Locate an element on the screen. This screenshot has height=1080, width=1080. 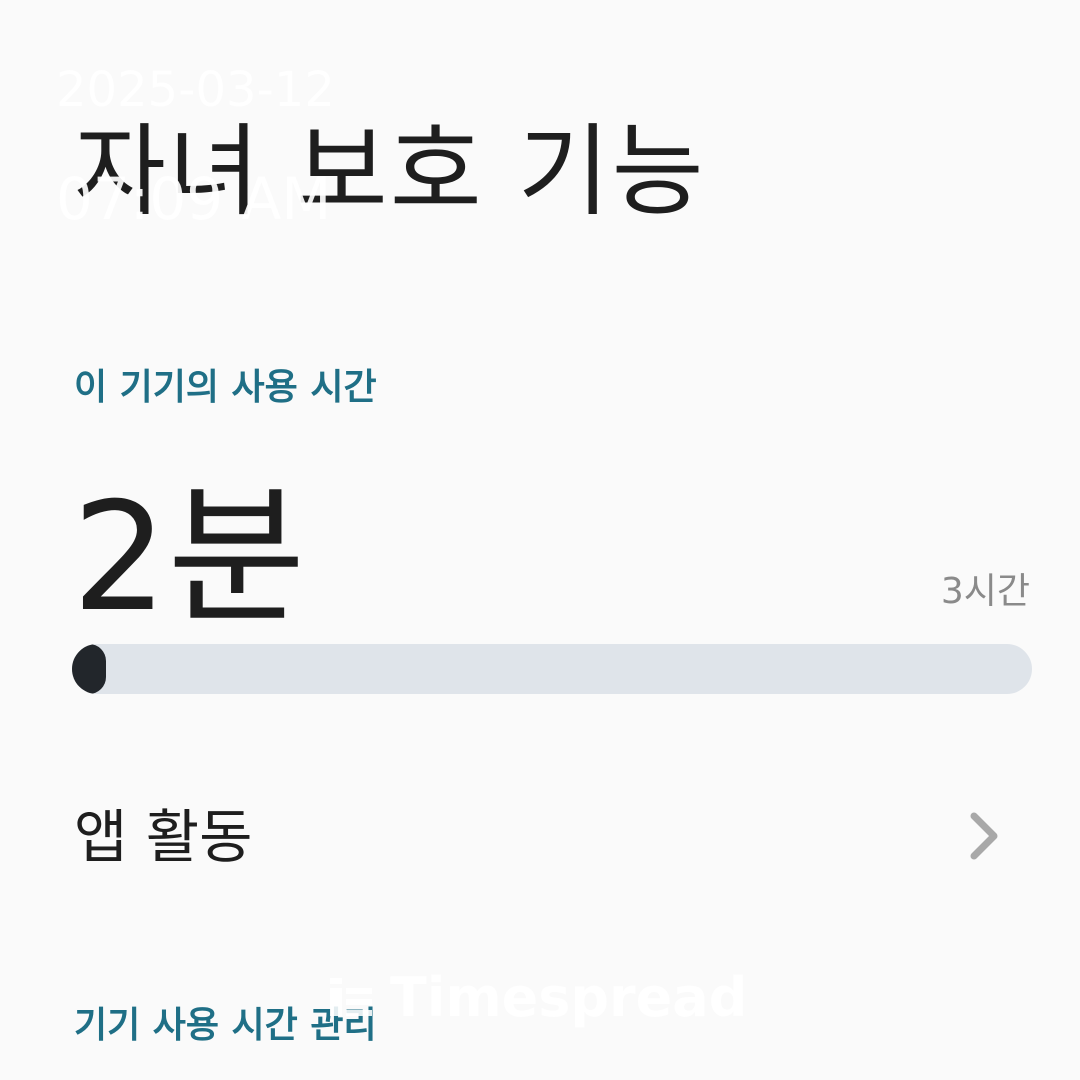
overlay-time: 07:09 AM is located at coordinates (194, 199).